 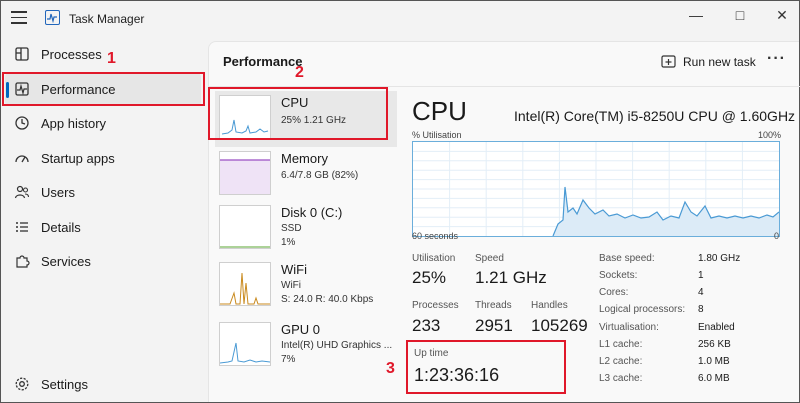 What do you see at coordinates (245, 284) in the screenshot?
I see `wifi-mini-graph` at bounding box center [245, 284].